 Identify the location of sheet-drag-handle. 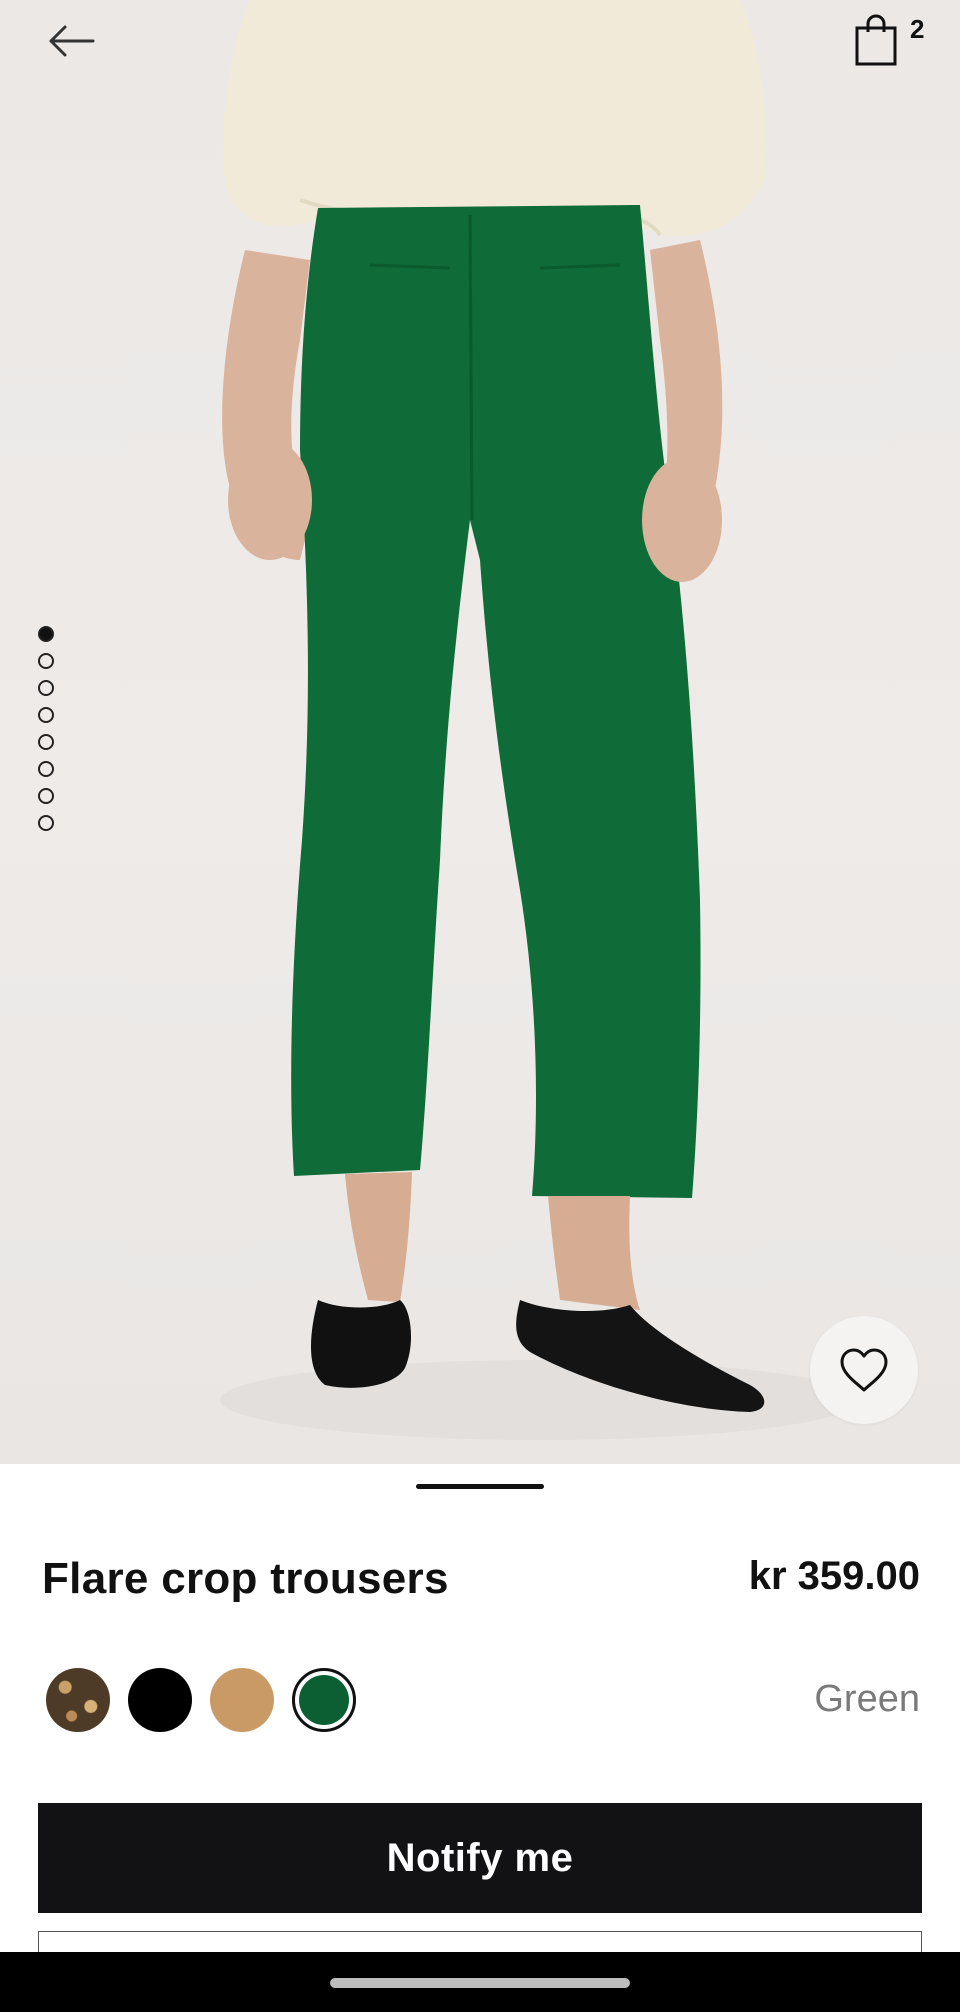
(480, 1486).